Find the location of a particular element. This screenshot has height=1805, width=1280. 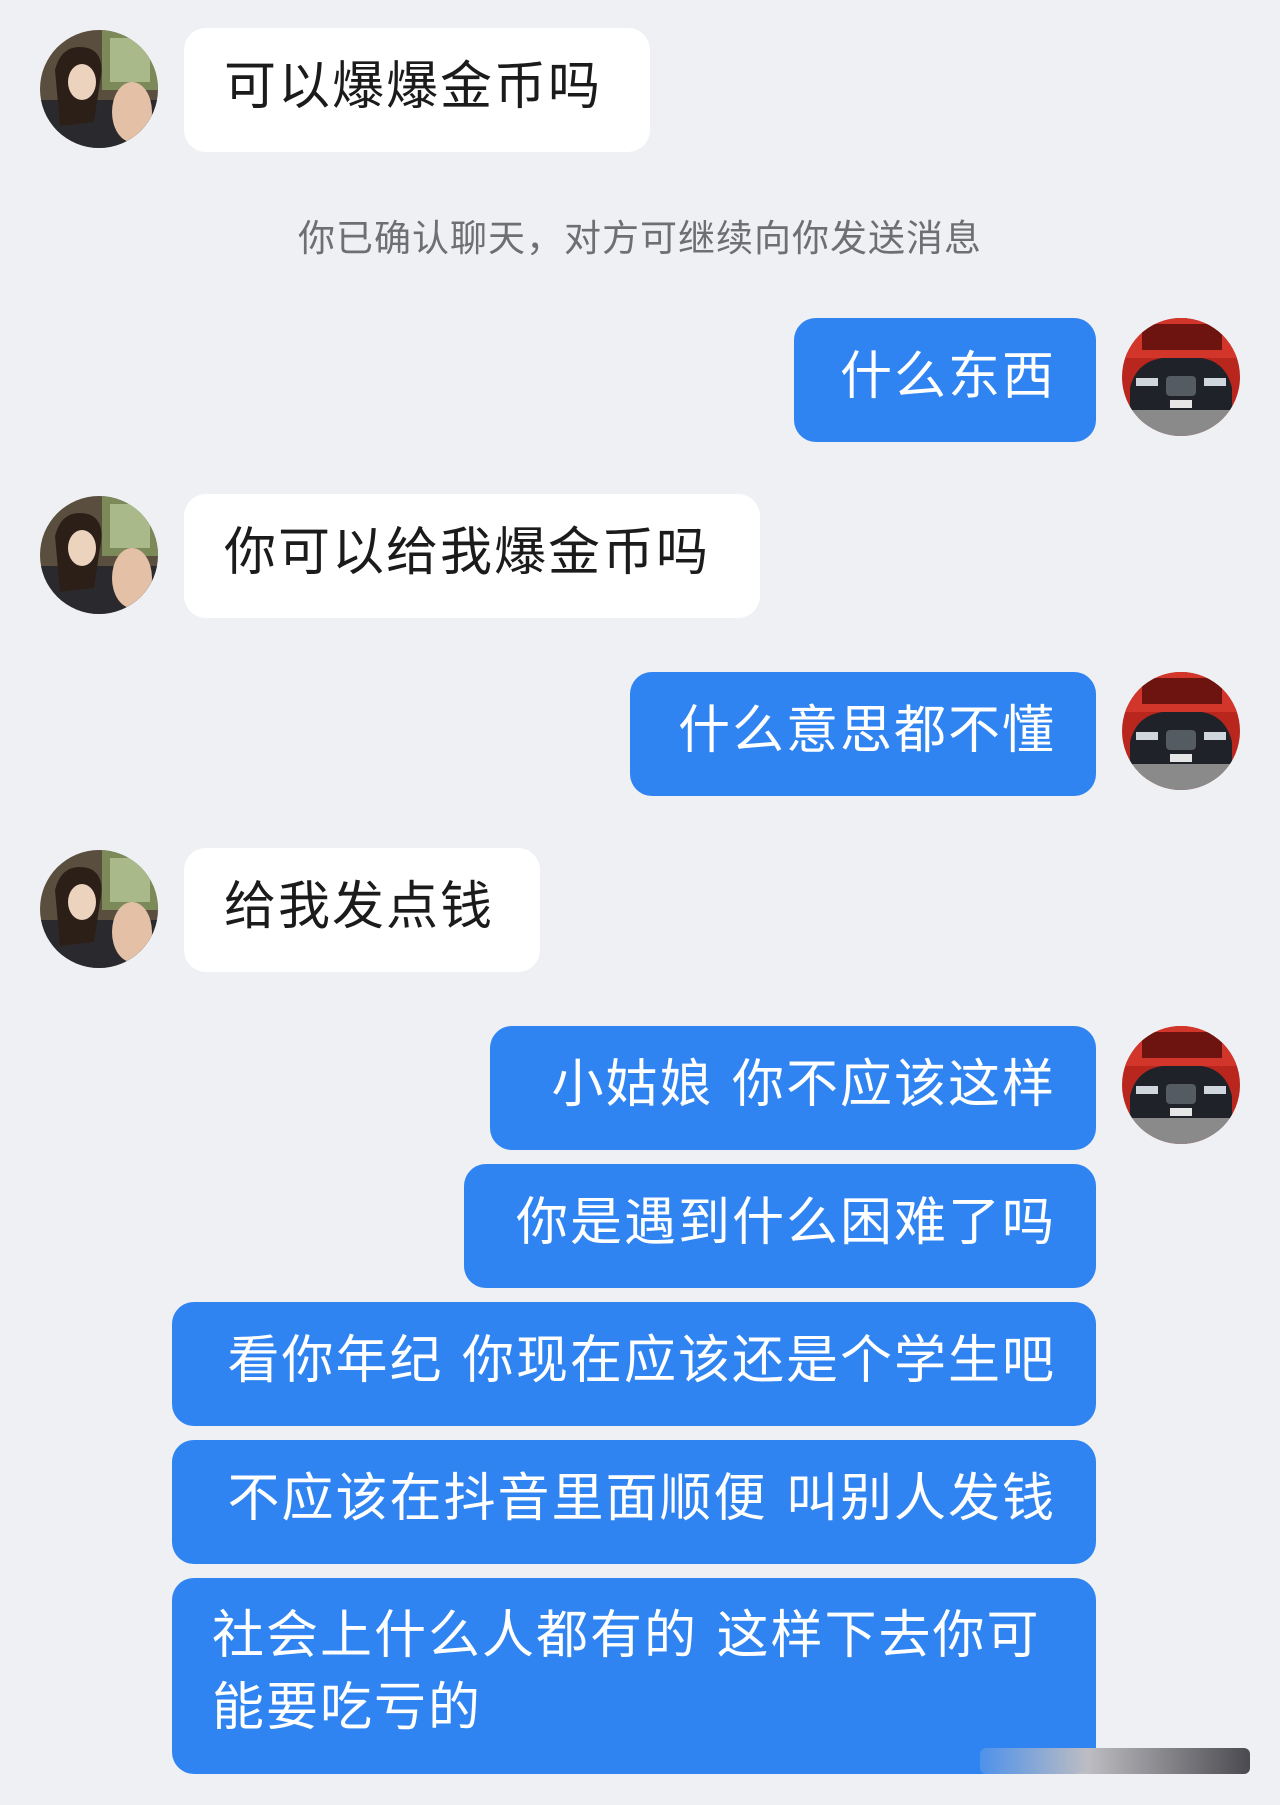

message-text: 你可以给我爆金币吗 is located at coordinates (467, 553).